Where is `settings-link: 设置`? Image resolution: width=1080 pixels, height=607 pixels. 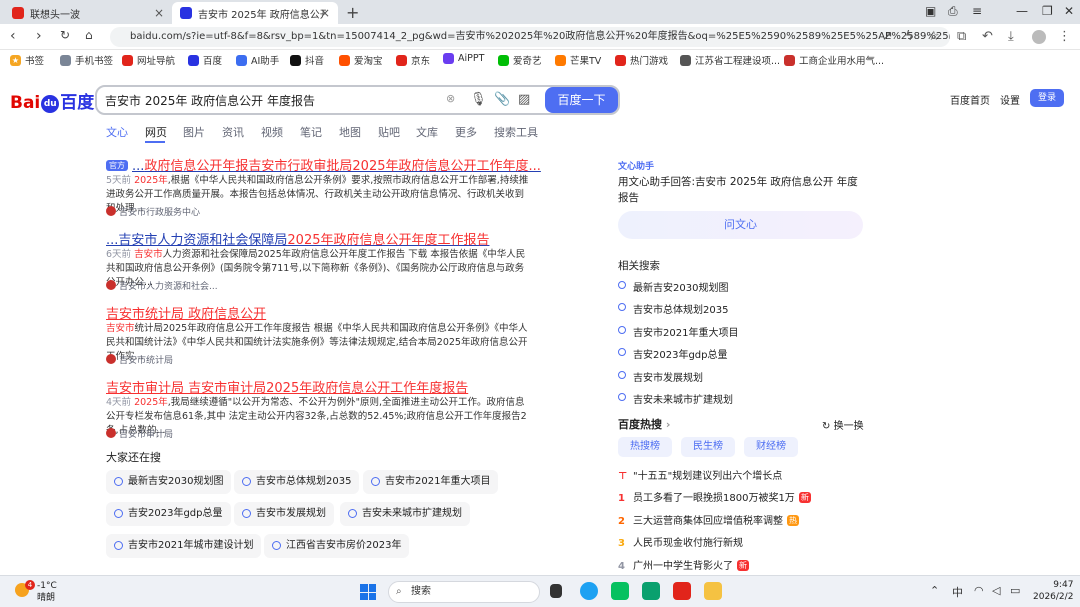
settings-link: 设置 is located at coordinates (1010, 99).